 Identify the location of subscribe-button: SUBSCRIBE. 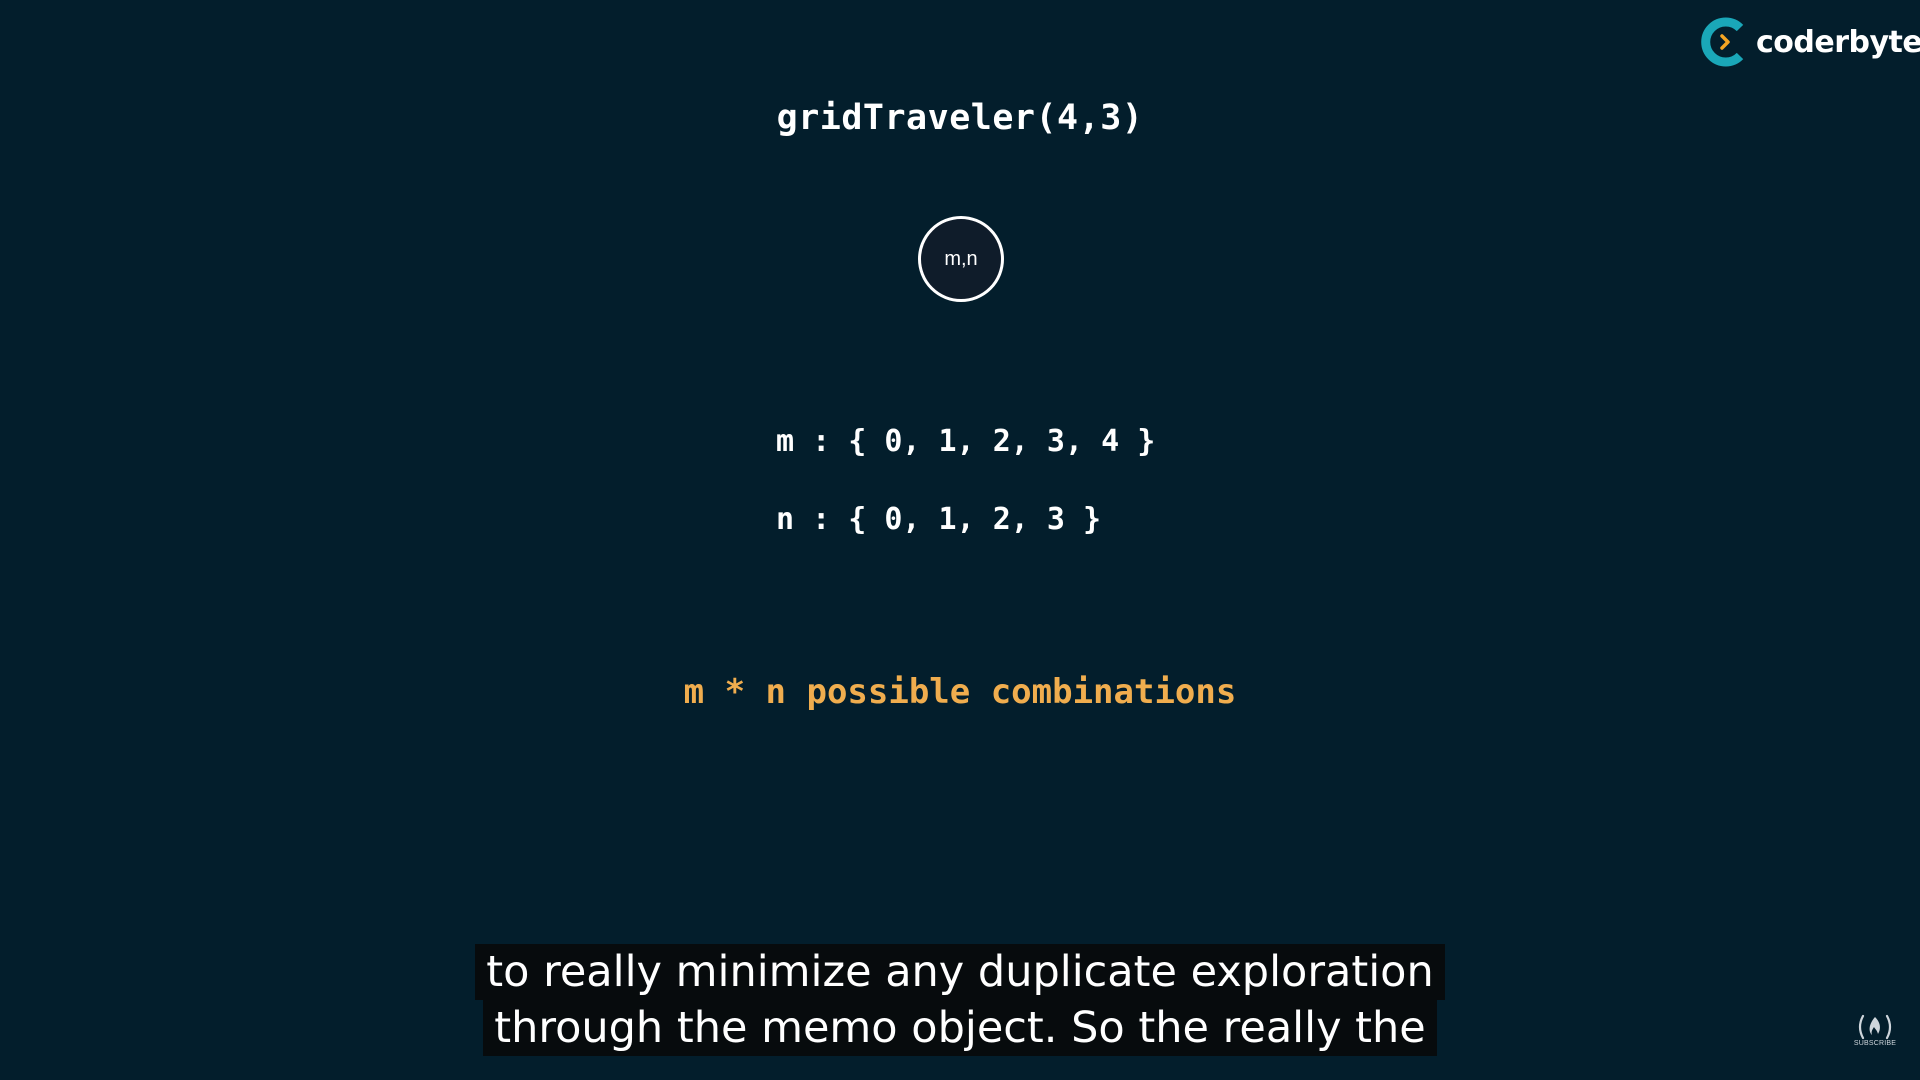
(1875, 1035).